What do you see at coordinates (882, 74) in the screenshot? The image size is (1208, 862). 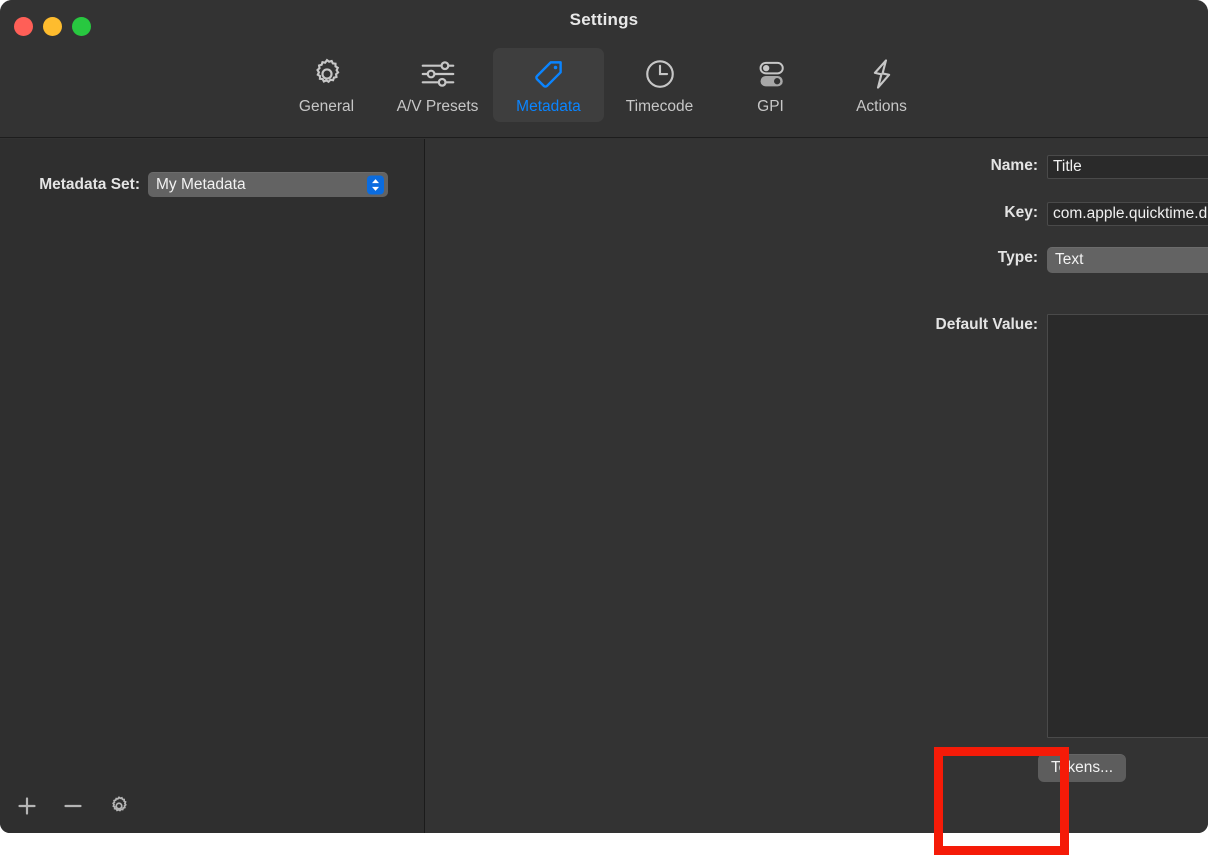 I see `bolt-icon` at bounding box center [882, 74].